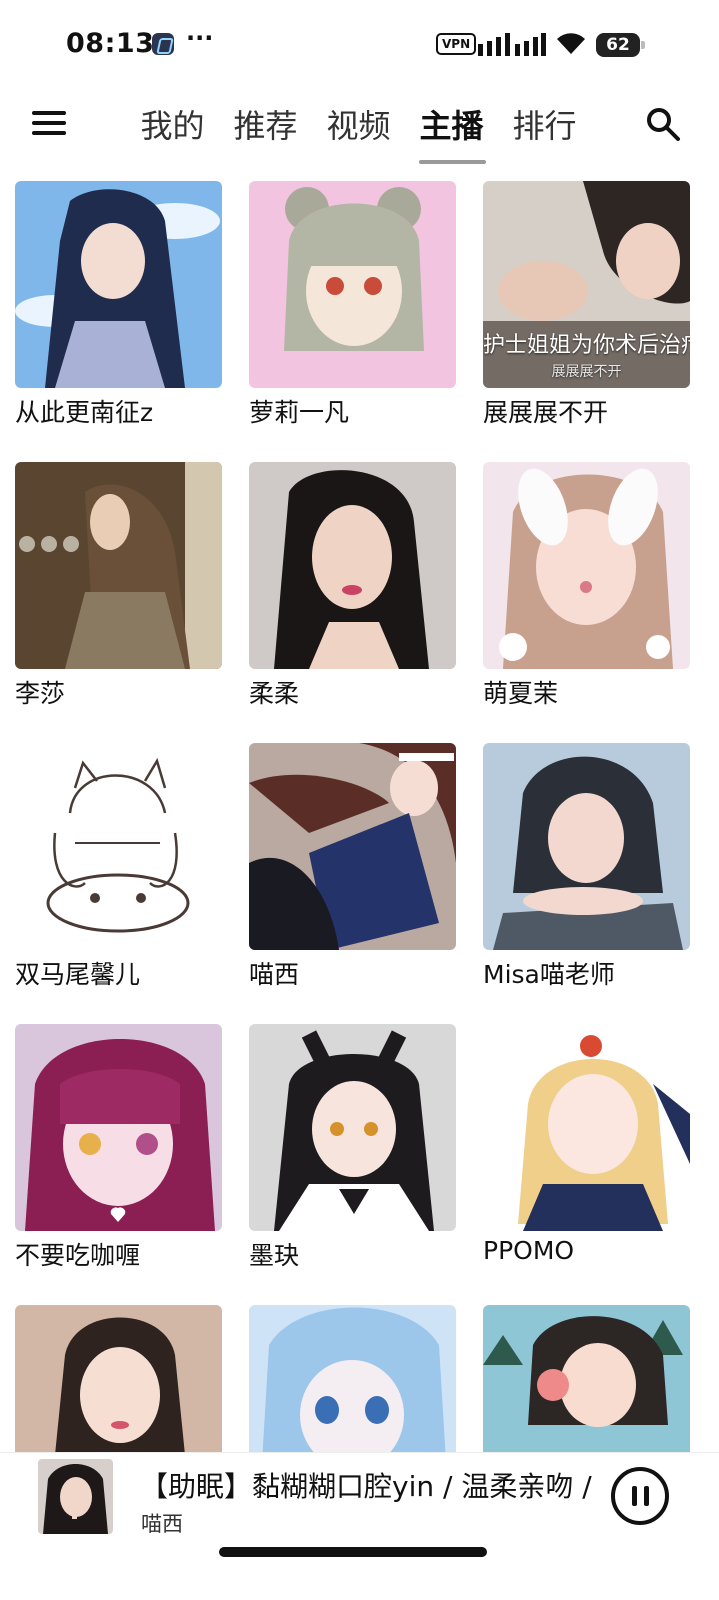 This screenshot has width=719, height=1600. What do you see at coordinates (663, 124) in the screenshot?
I see `search-icon` at bounding box center [663, 124].